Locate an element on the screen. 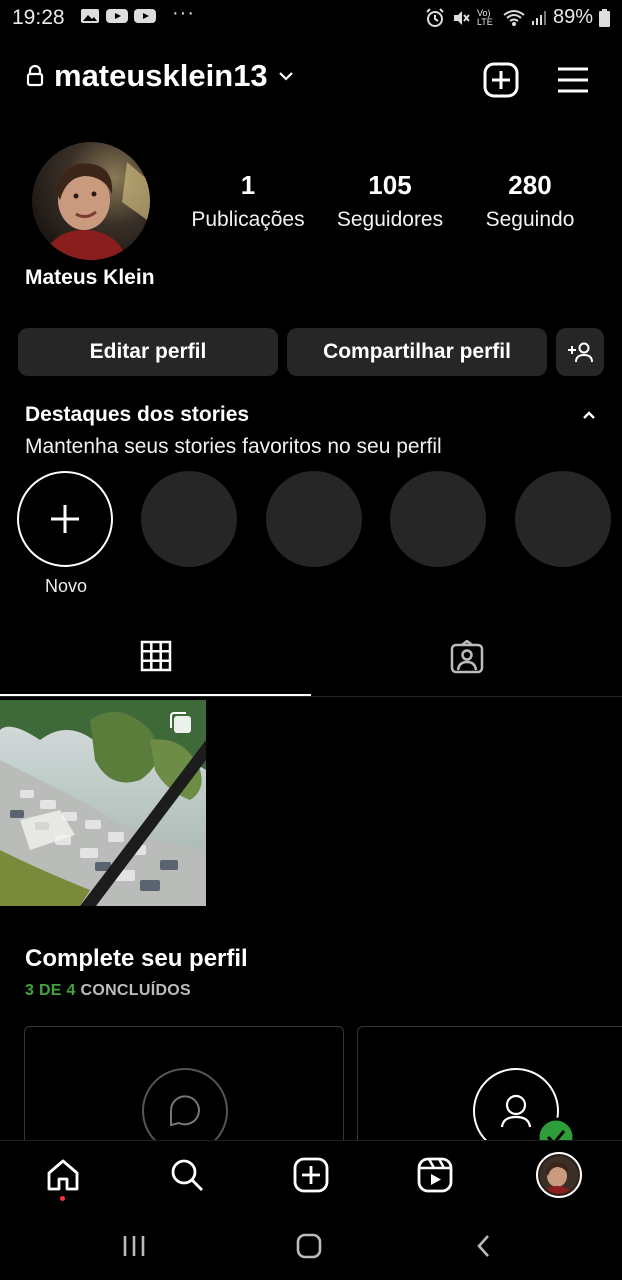  status-time: 19:28 is located at coordinates (38, 17).